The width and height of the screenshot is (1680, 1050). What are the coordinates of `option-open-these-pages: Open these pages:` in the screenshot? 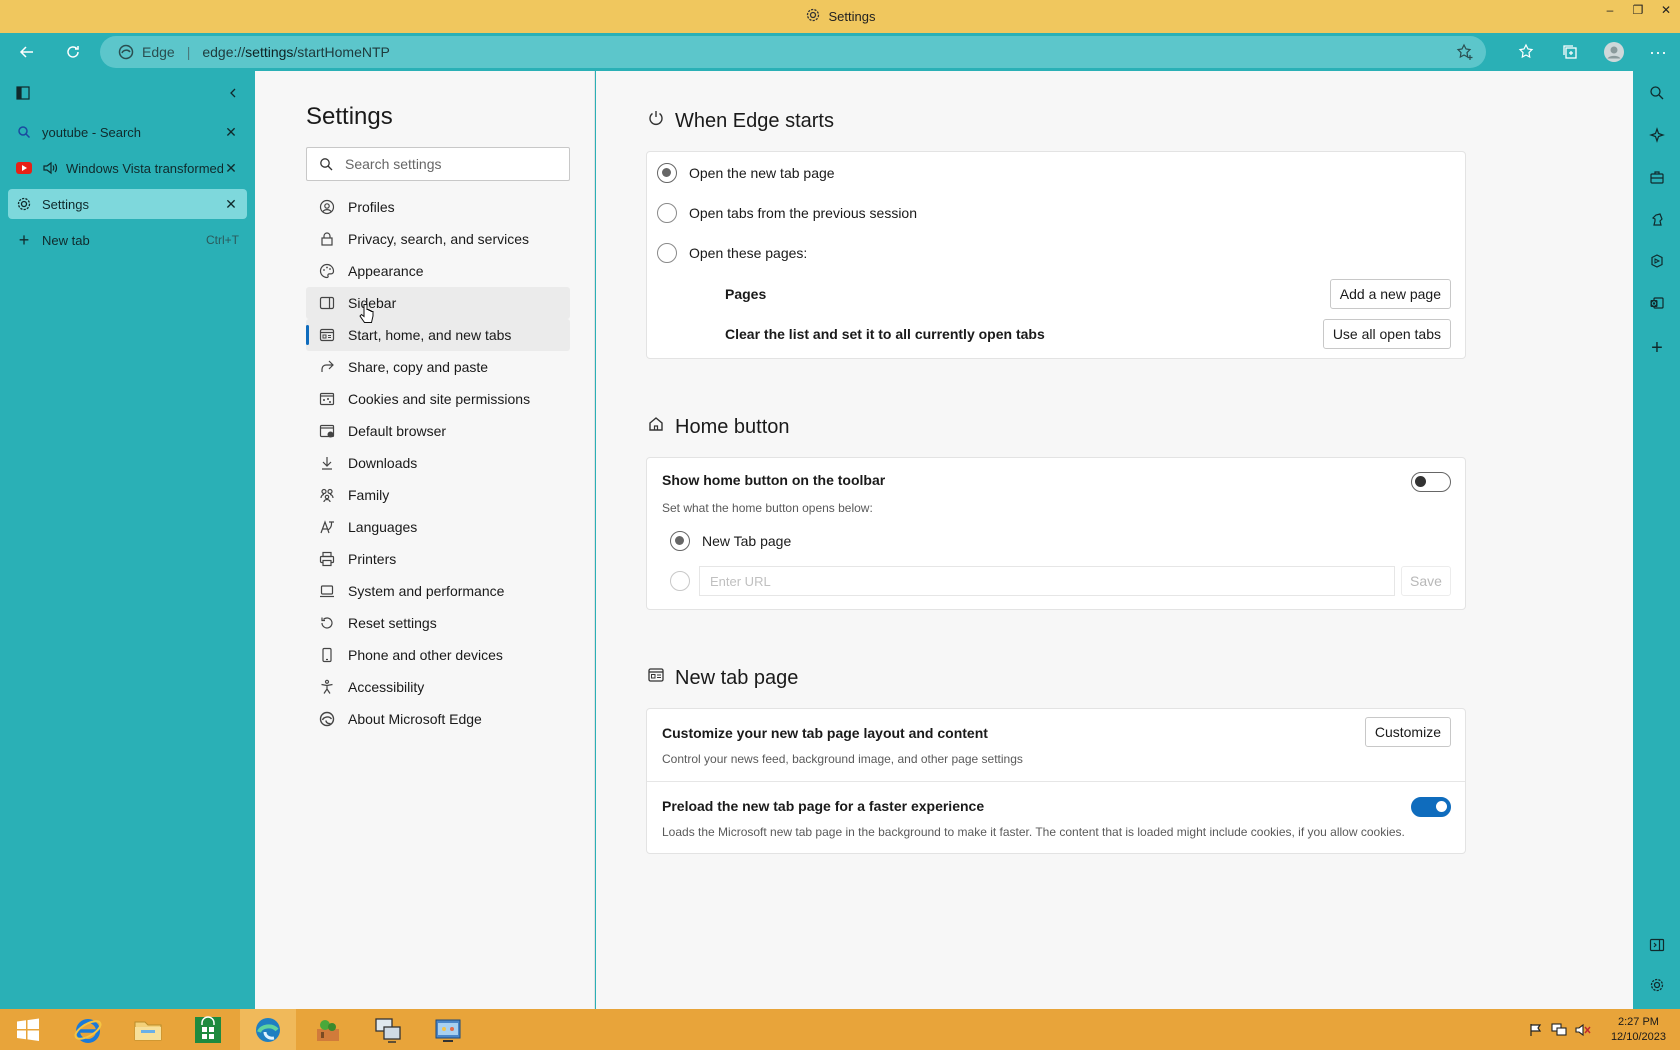 It's located at (732, 253).